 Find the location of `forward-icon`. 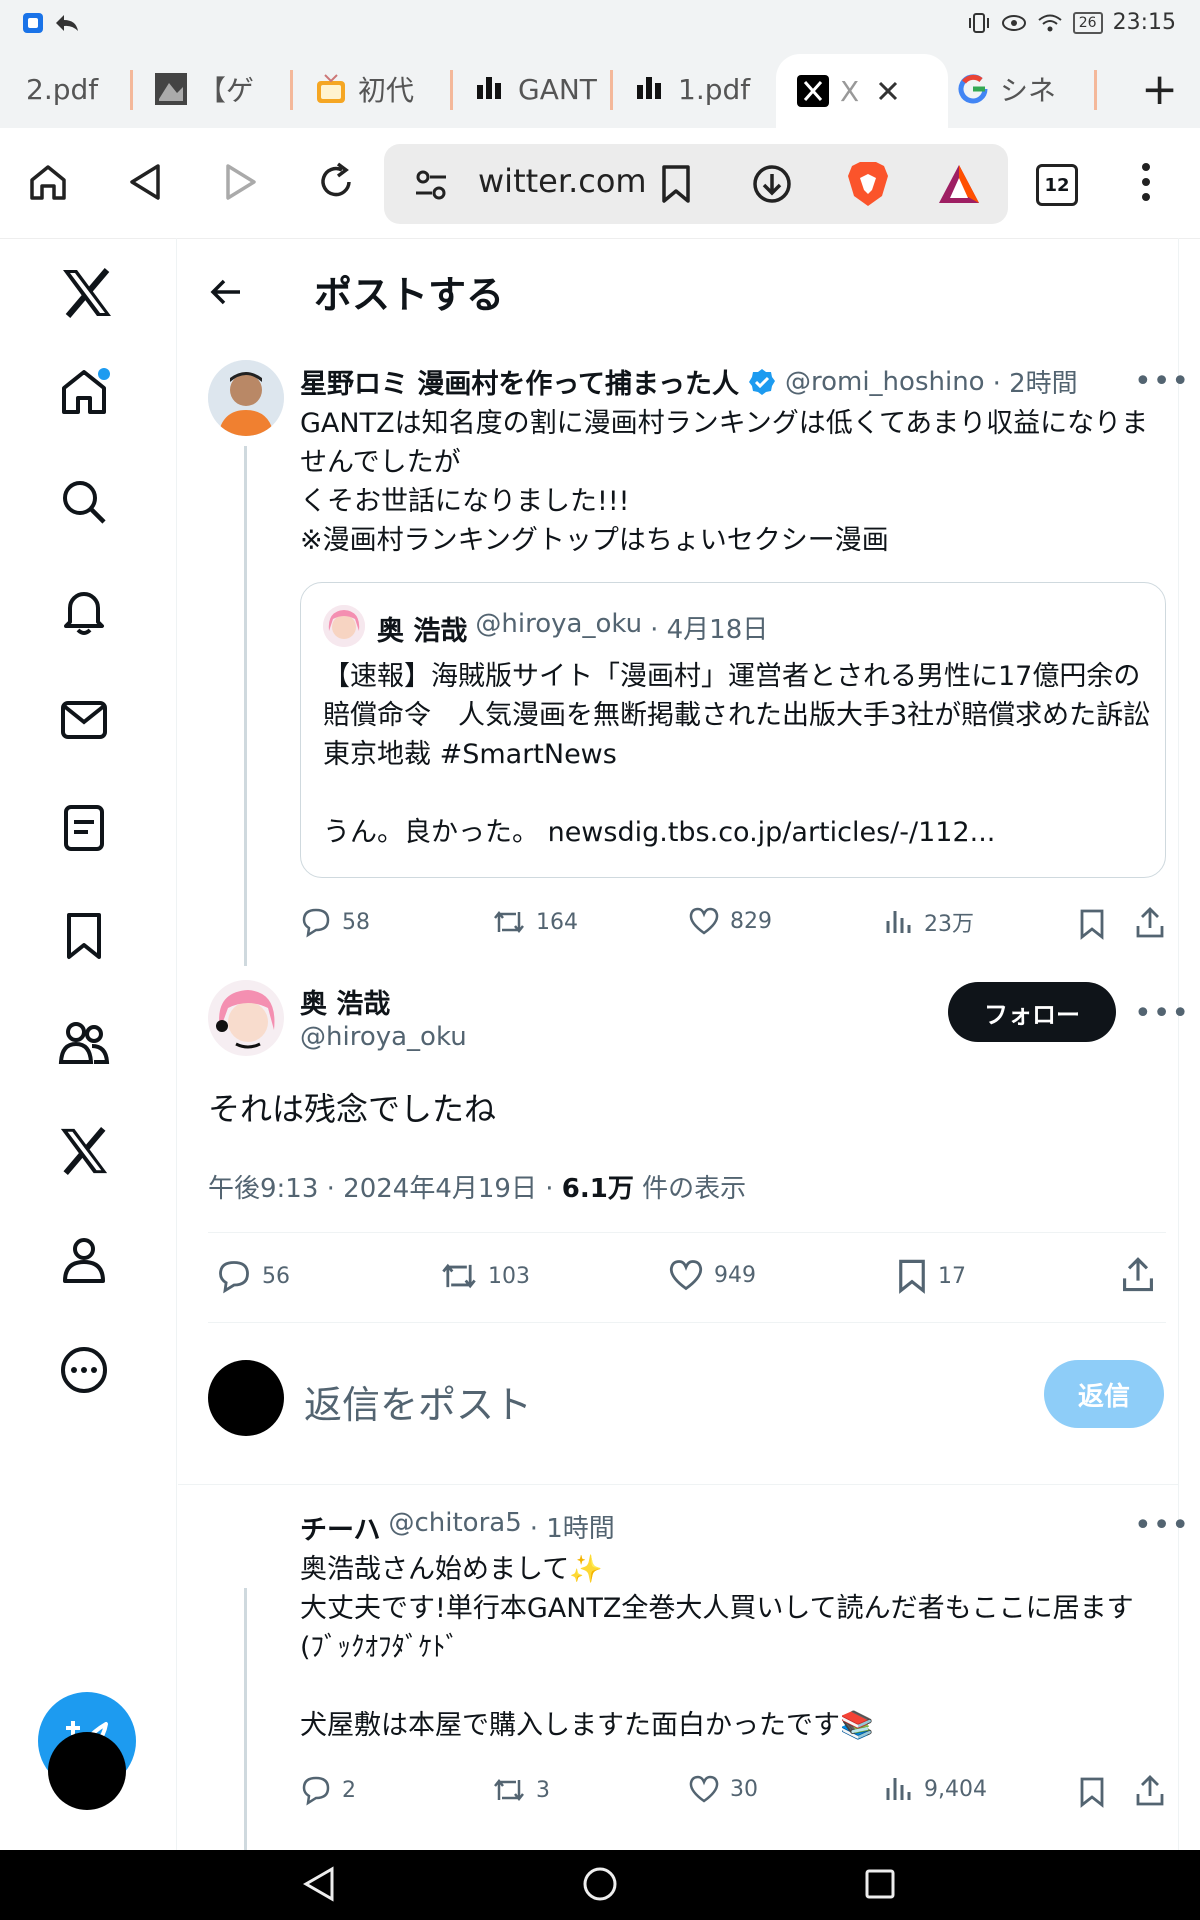

forward-icon is located at coordinates (240, 182).